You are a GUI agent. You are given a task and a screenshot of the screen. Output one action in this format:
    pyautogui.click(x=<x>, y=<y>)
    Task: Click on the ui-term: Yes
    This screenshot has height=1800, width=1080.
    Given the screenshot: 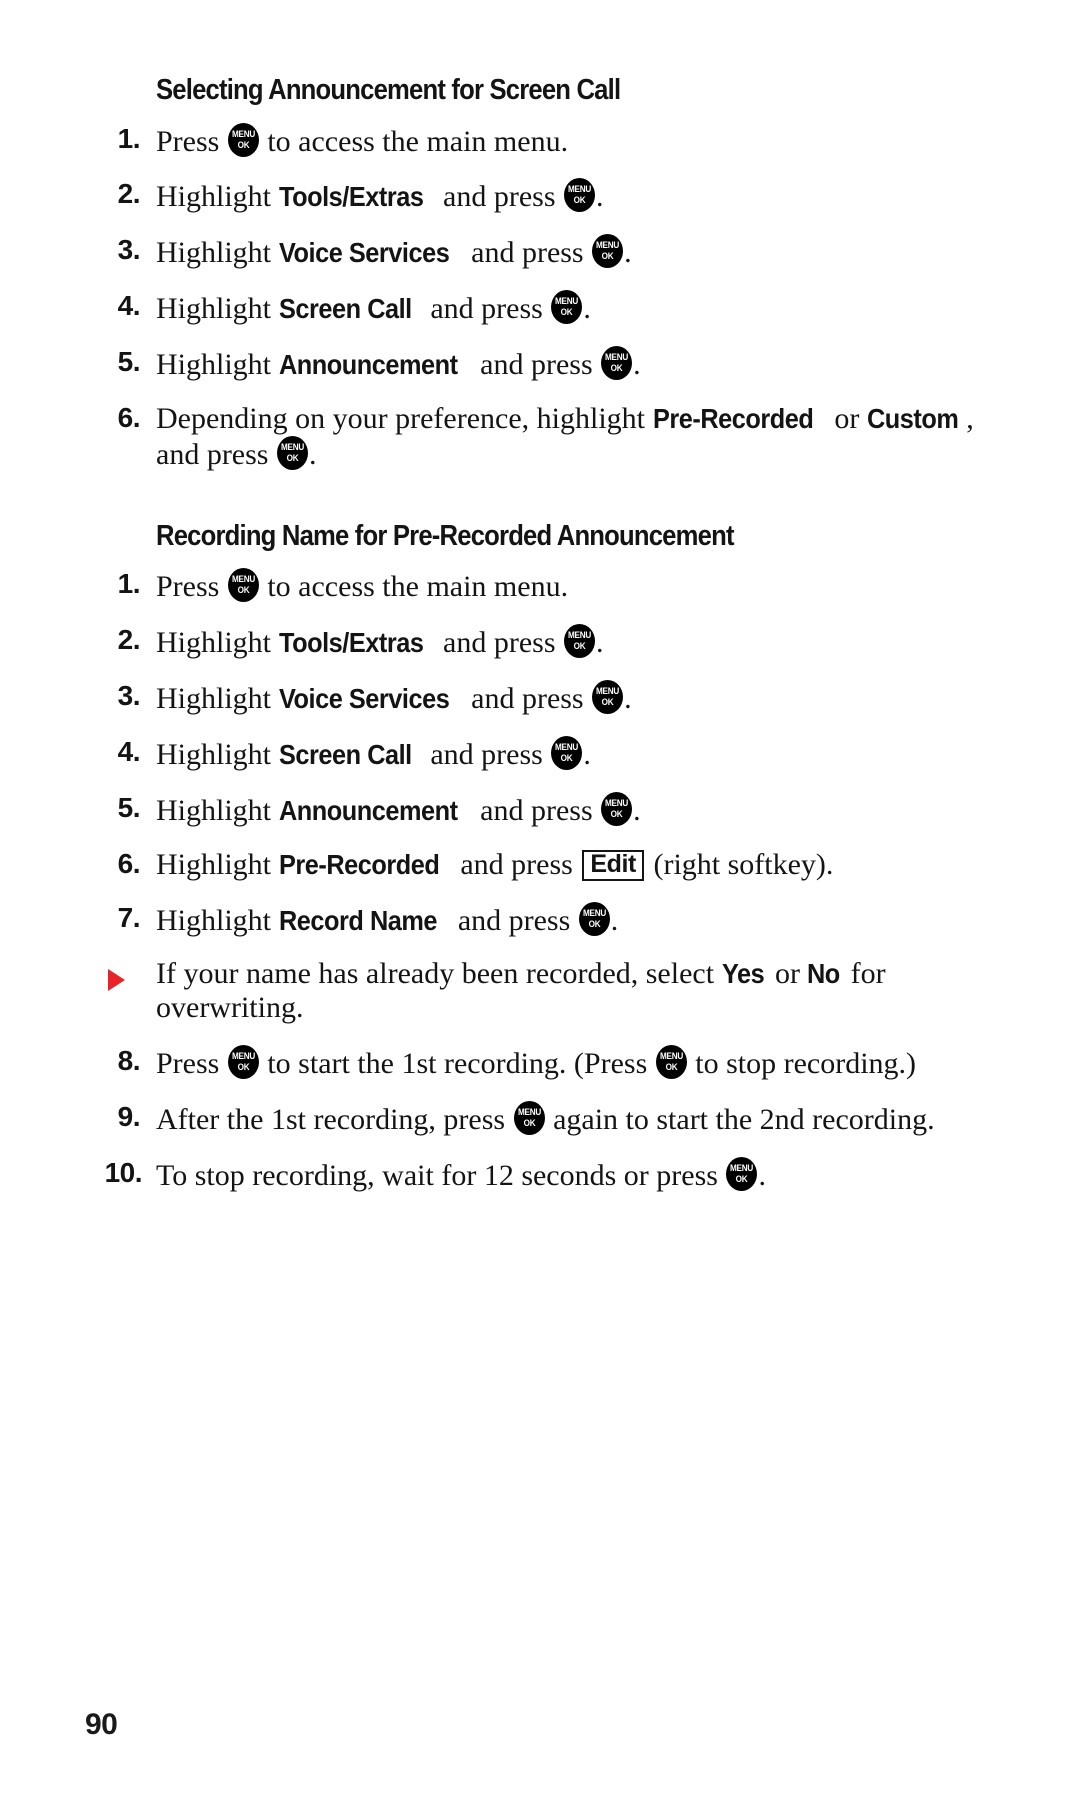 What is the action you would take?
    pyautogui.click(x=743, y=974)
    